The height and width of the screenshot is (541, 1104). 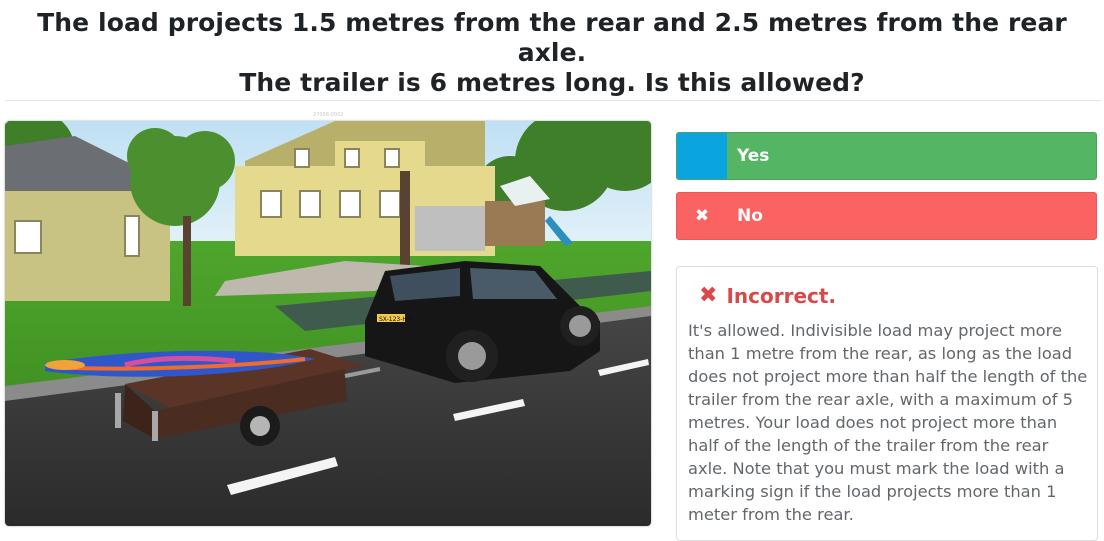 I want to click on license-plate: SX-123-HB, so click(x=395, y=319).